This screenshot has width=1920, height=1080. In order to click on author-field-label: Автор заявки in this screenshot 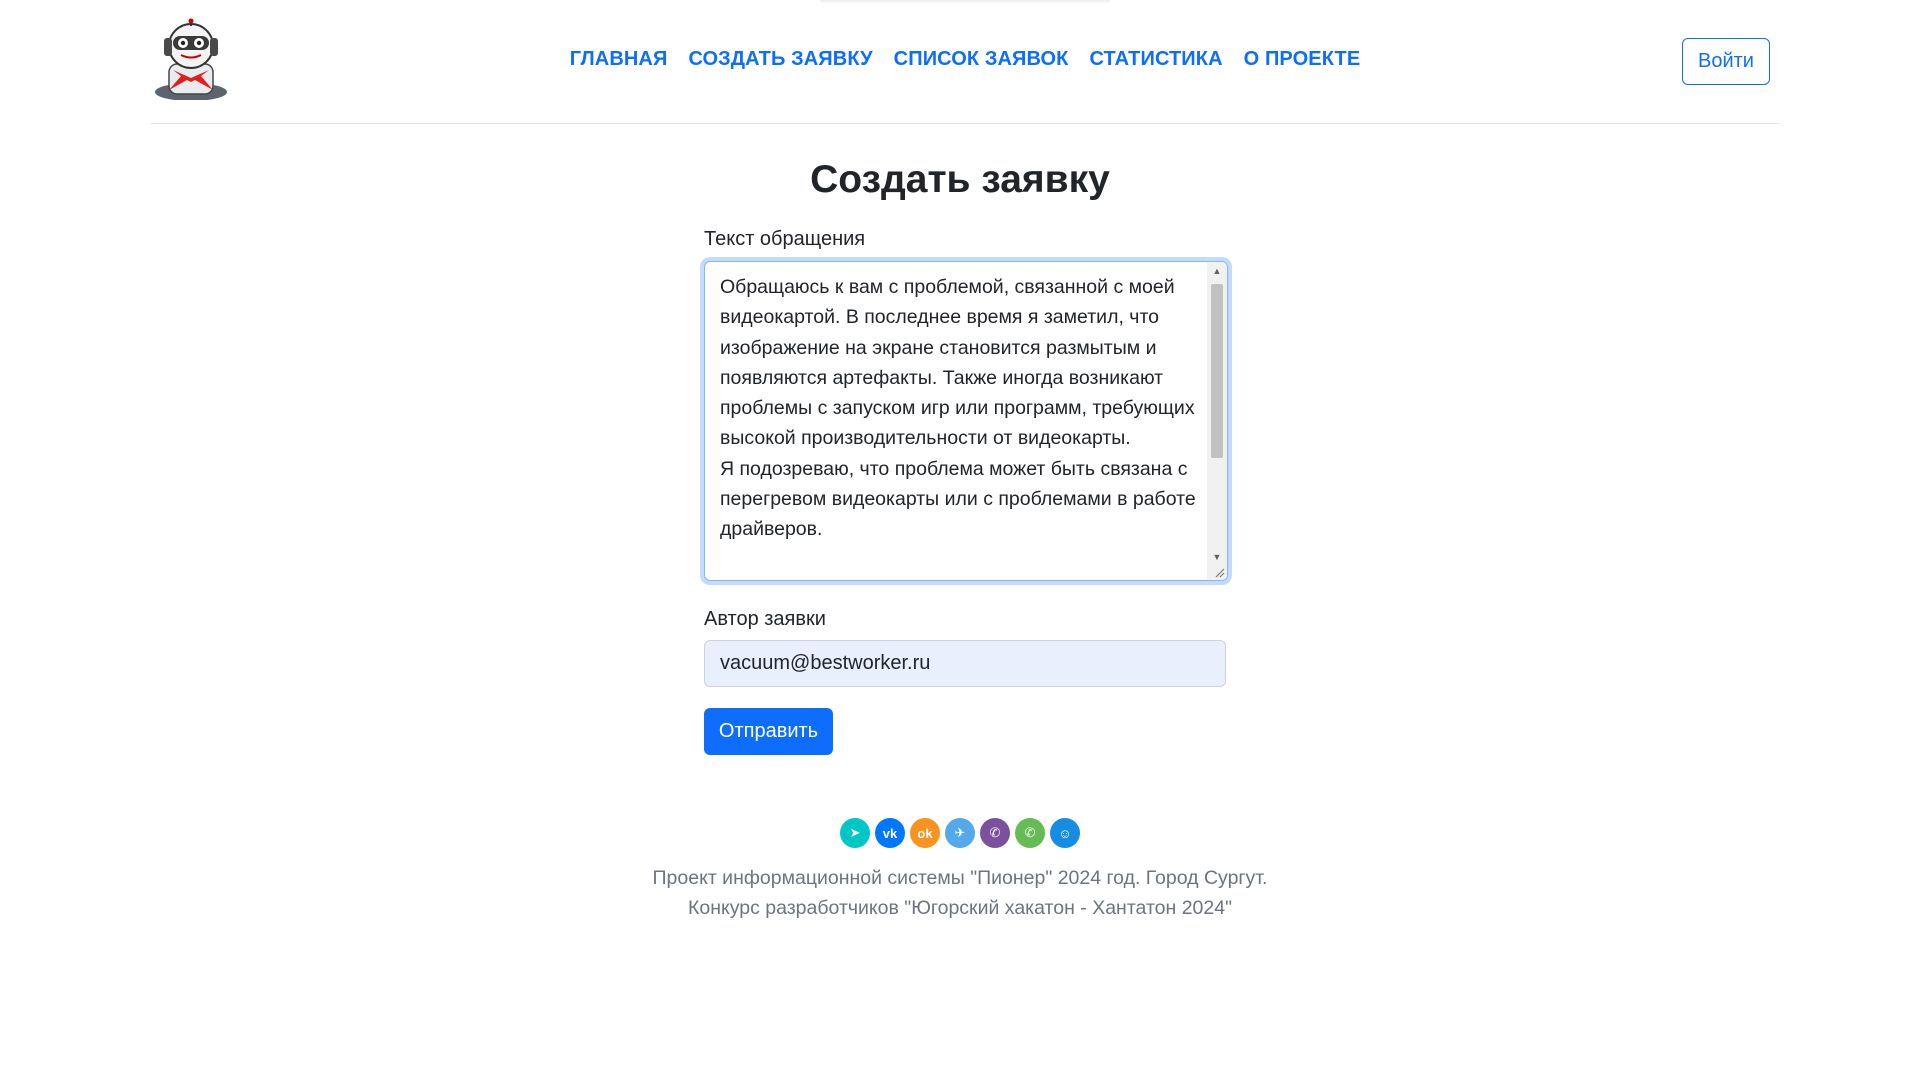, I will do `click(765, 619)`.